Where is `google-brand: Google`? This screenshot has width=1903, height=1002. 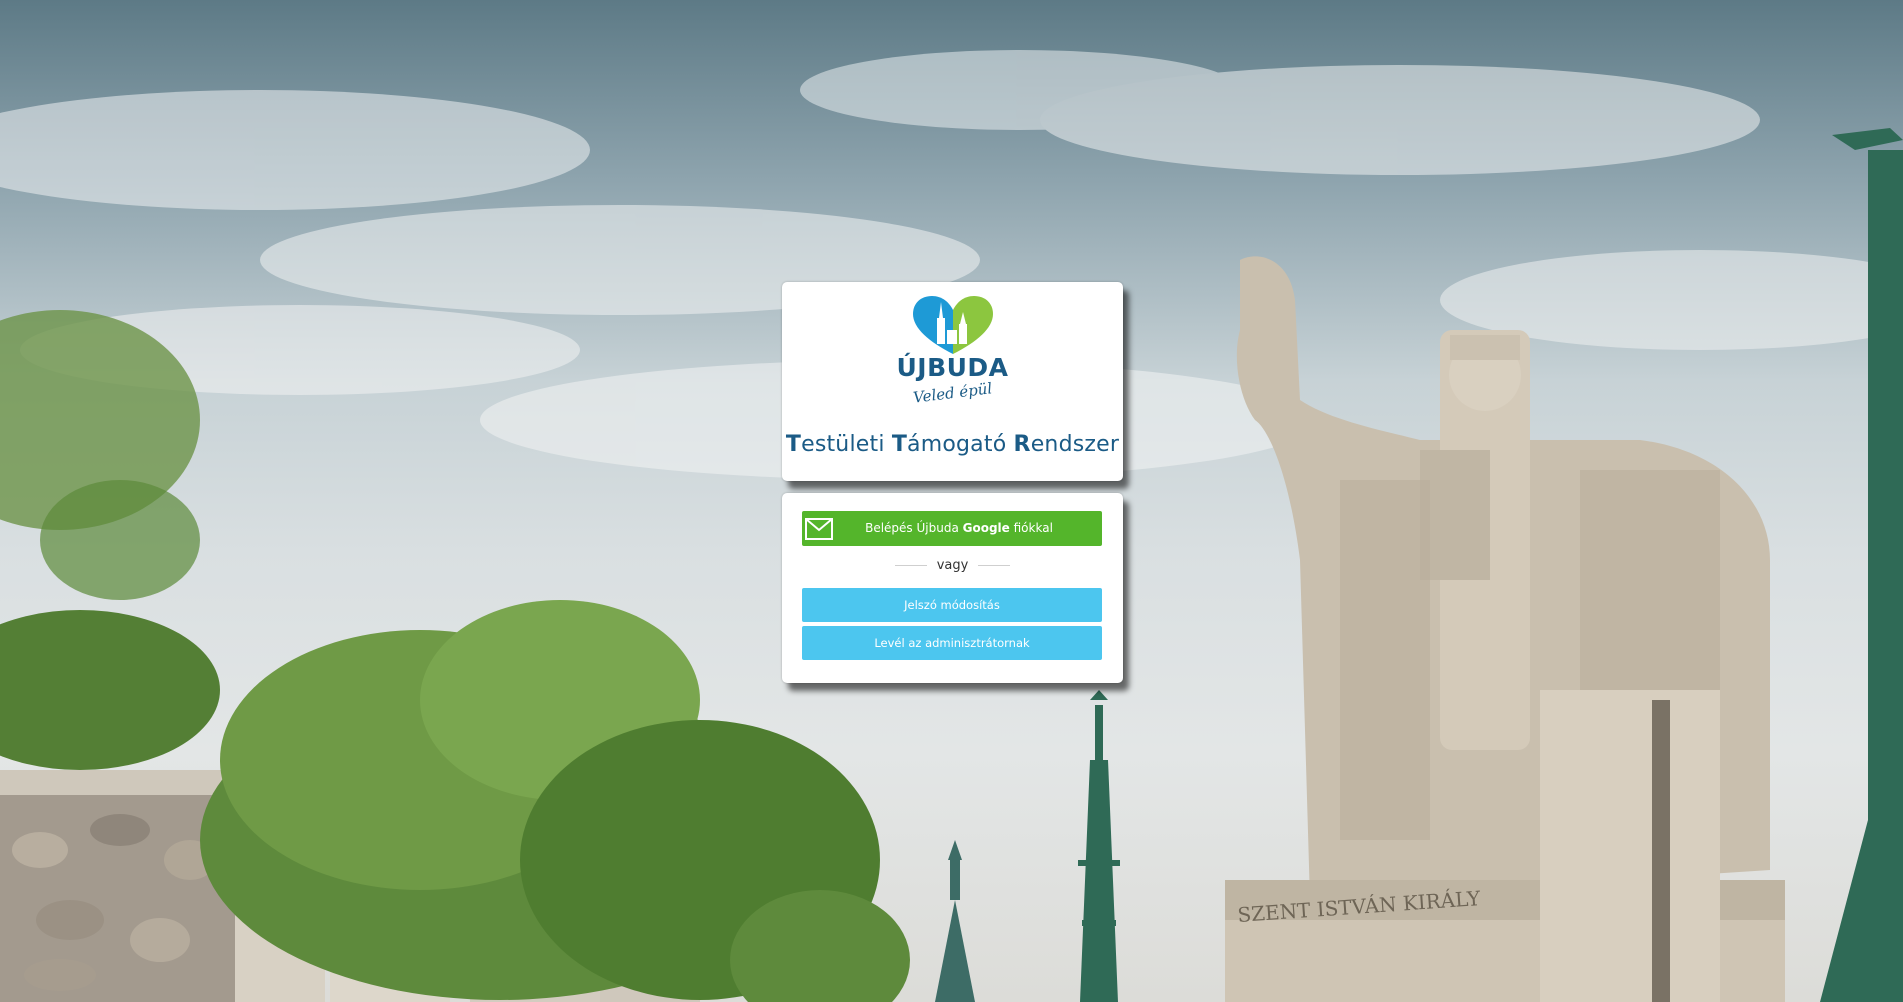
google-brand: Google is located at coordinates (986, 528).